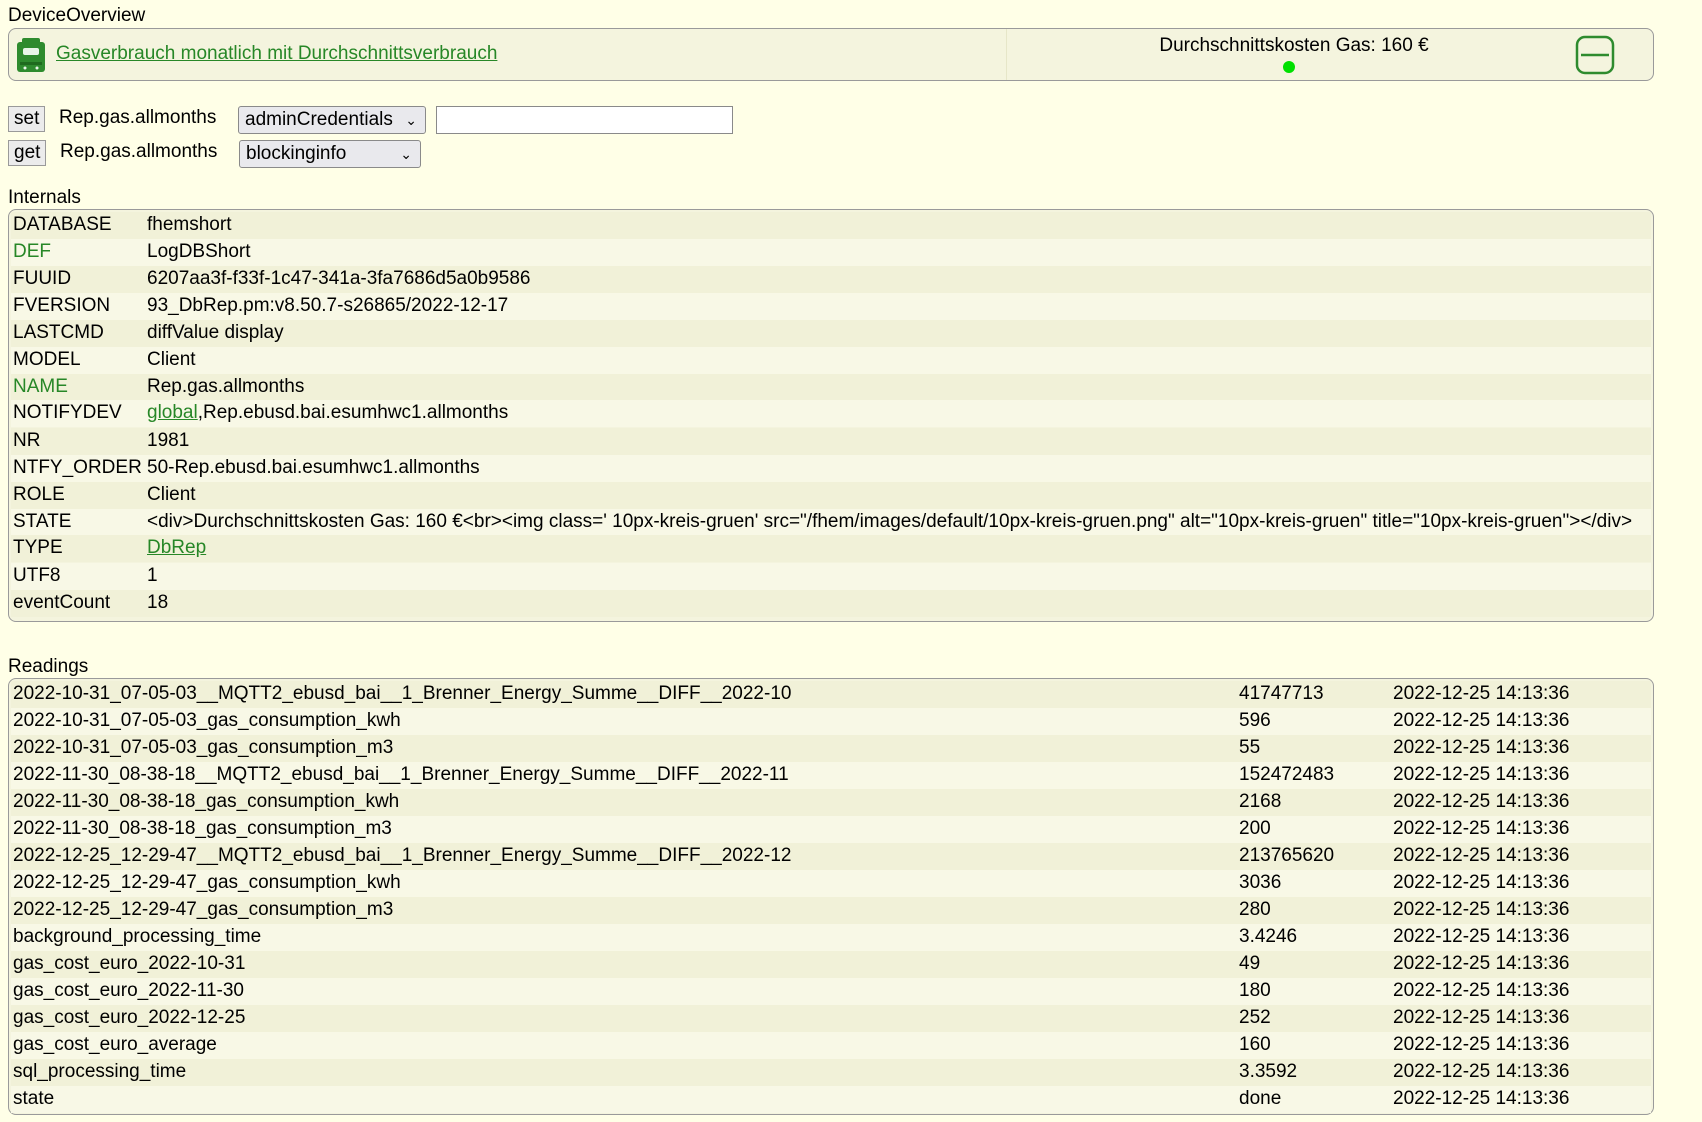  I want to click on internal-name: UTF8, so click(37, 575).